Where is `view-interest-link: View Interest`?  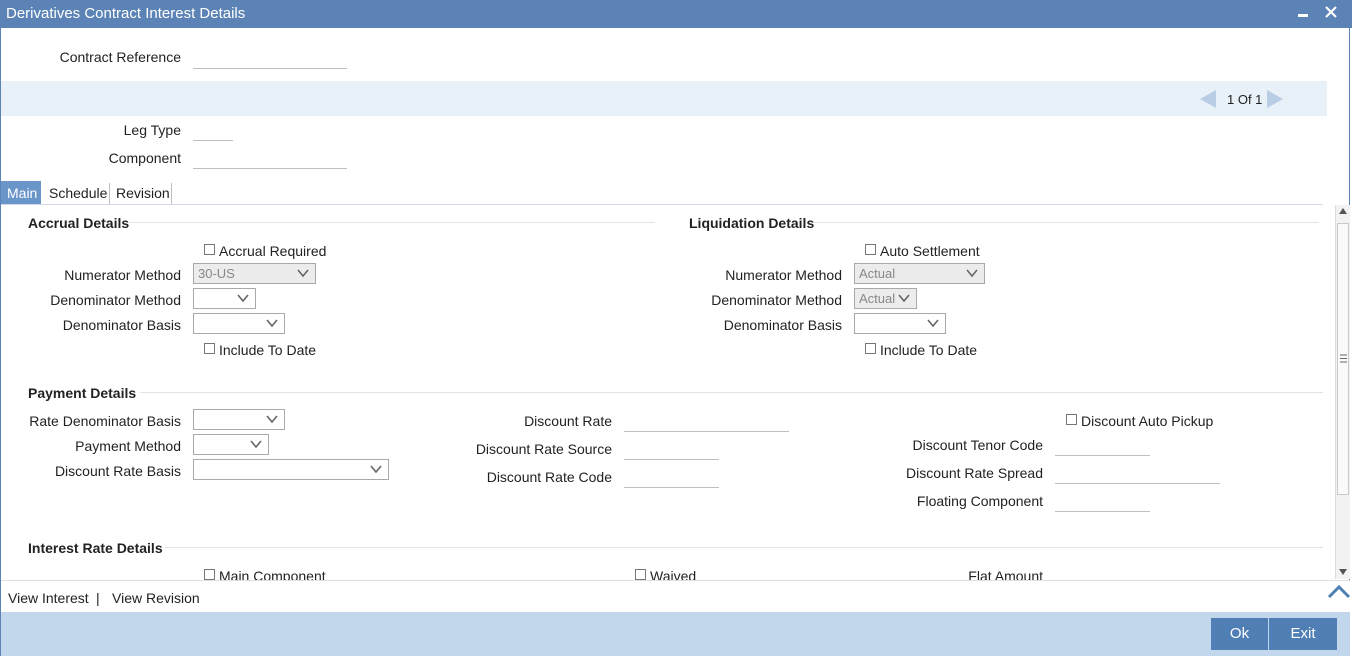
view-interest-link: View Interest is located at coordinates (48, 598).